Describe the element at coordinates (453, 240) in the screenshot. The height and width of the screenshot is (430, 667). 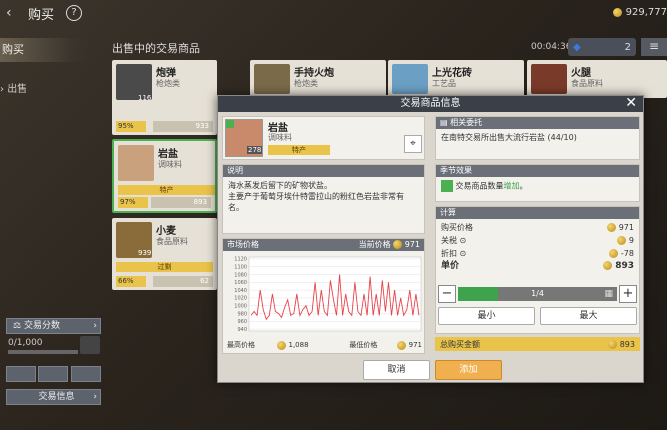
I see `calc-label-wrap: 关税 ⊙` at that location.